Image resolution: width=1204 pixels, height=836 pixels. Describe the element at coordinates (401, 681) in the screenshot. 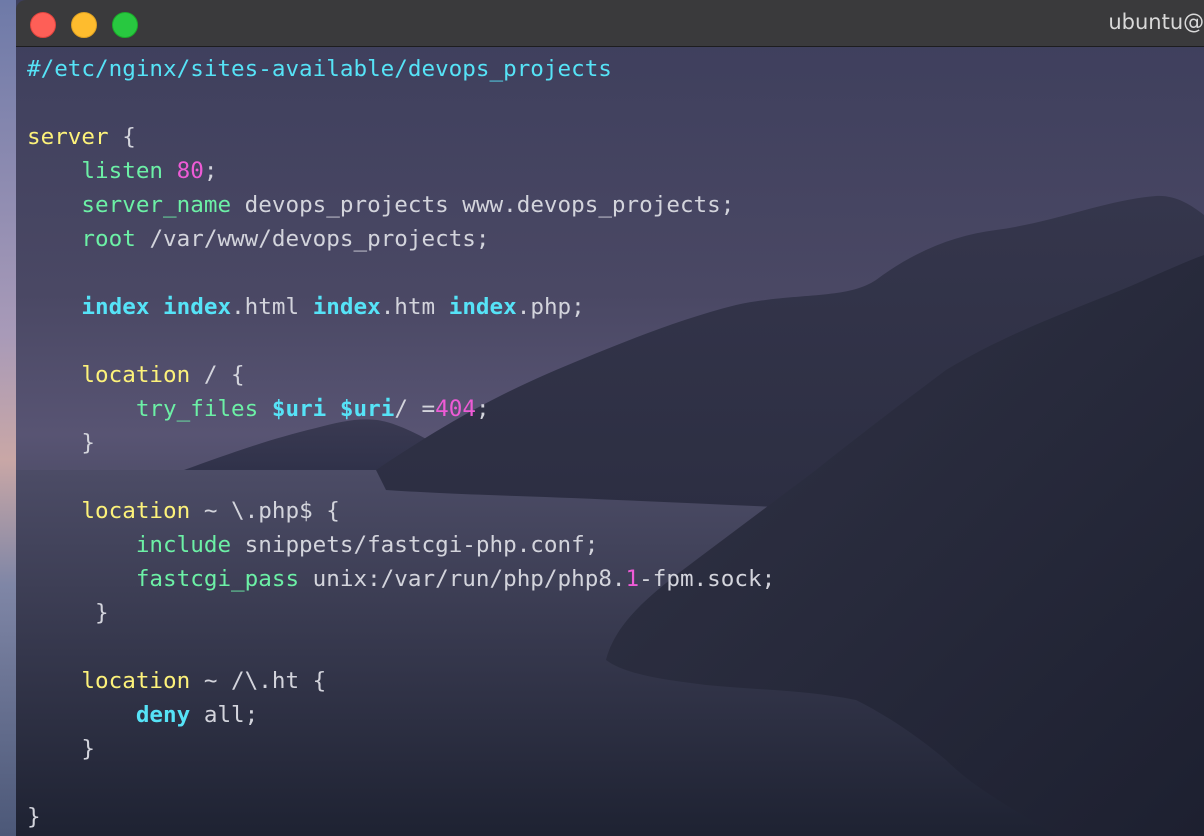

I see `terminal-line: location ~ /\.ht {` at that location.